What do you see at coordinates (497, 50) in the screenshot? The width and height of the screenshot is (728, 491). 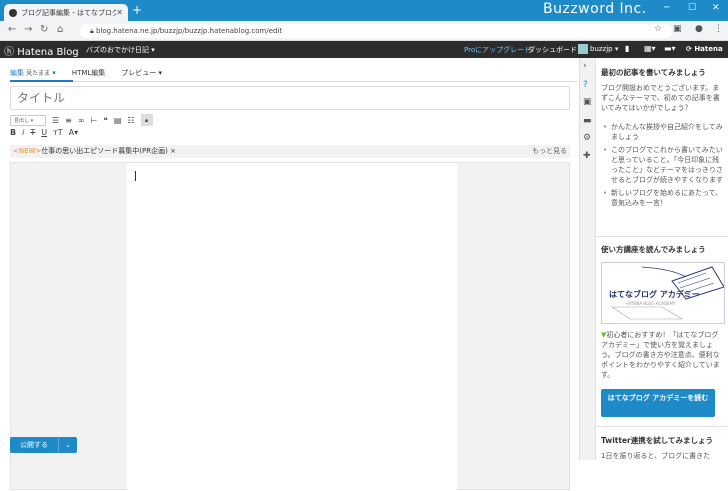 I see `pro-upgrade-link: Proにアップグレード` at bounding box center [497, 50].